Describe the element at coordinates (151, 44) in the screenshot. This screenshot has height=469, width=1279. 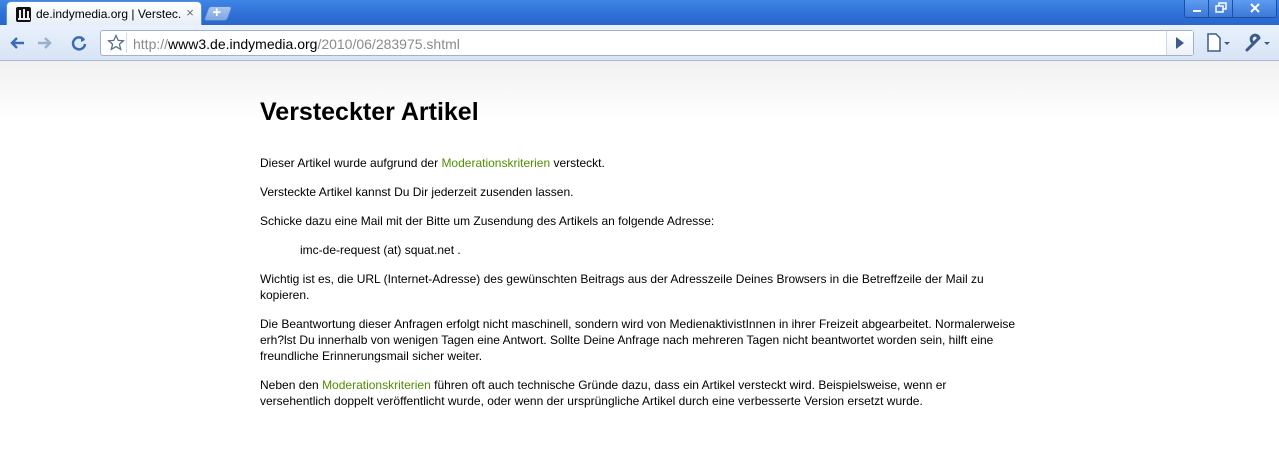
I see `url-scheme: http://` at that location.